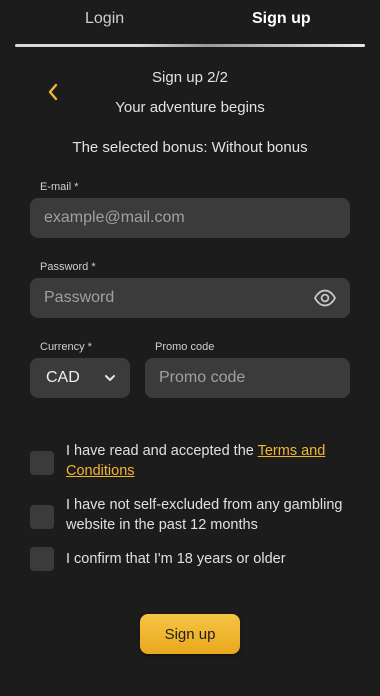 The image size is (380, 696). Describe the element at coordinates (162, 451) in the screenshot. I see `terms-prefix: I have read and accepted the` at that location.